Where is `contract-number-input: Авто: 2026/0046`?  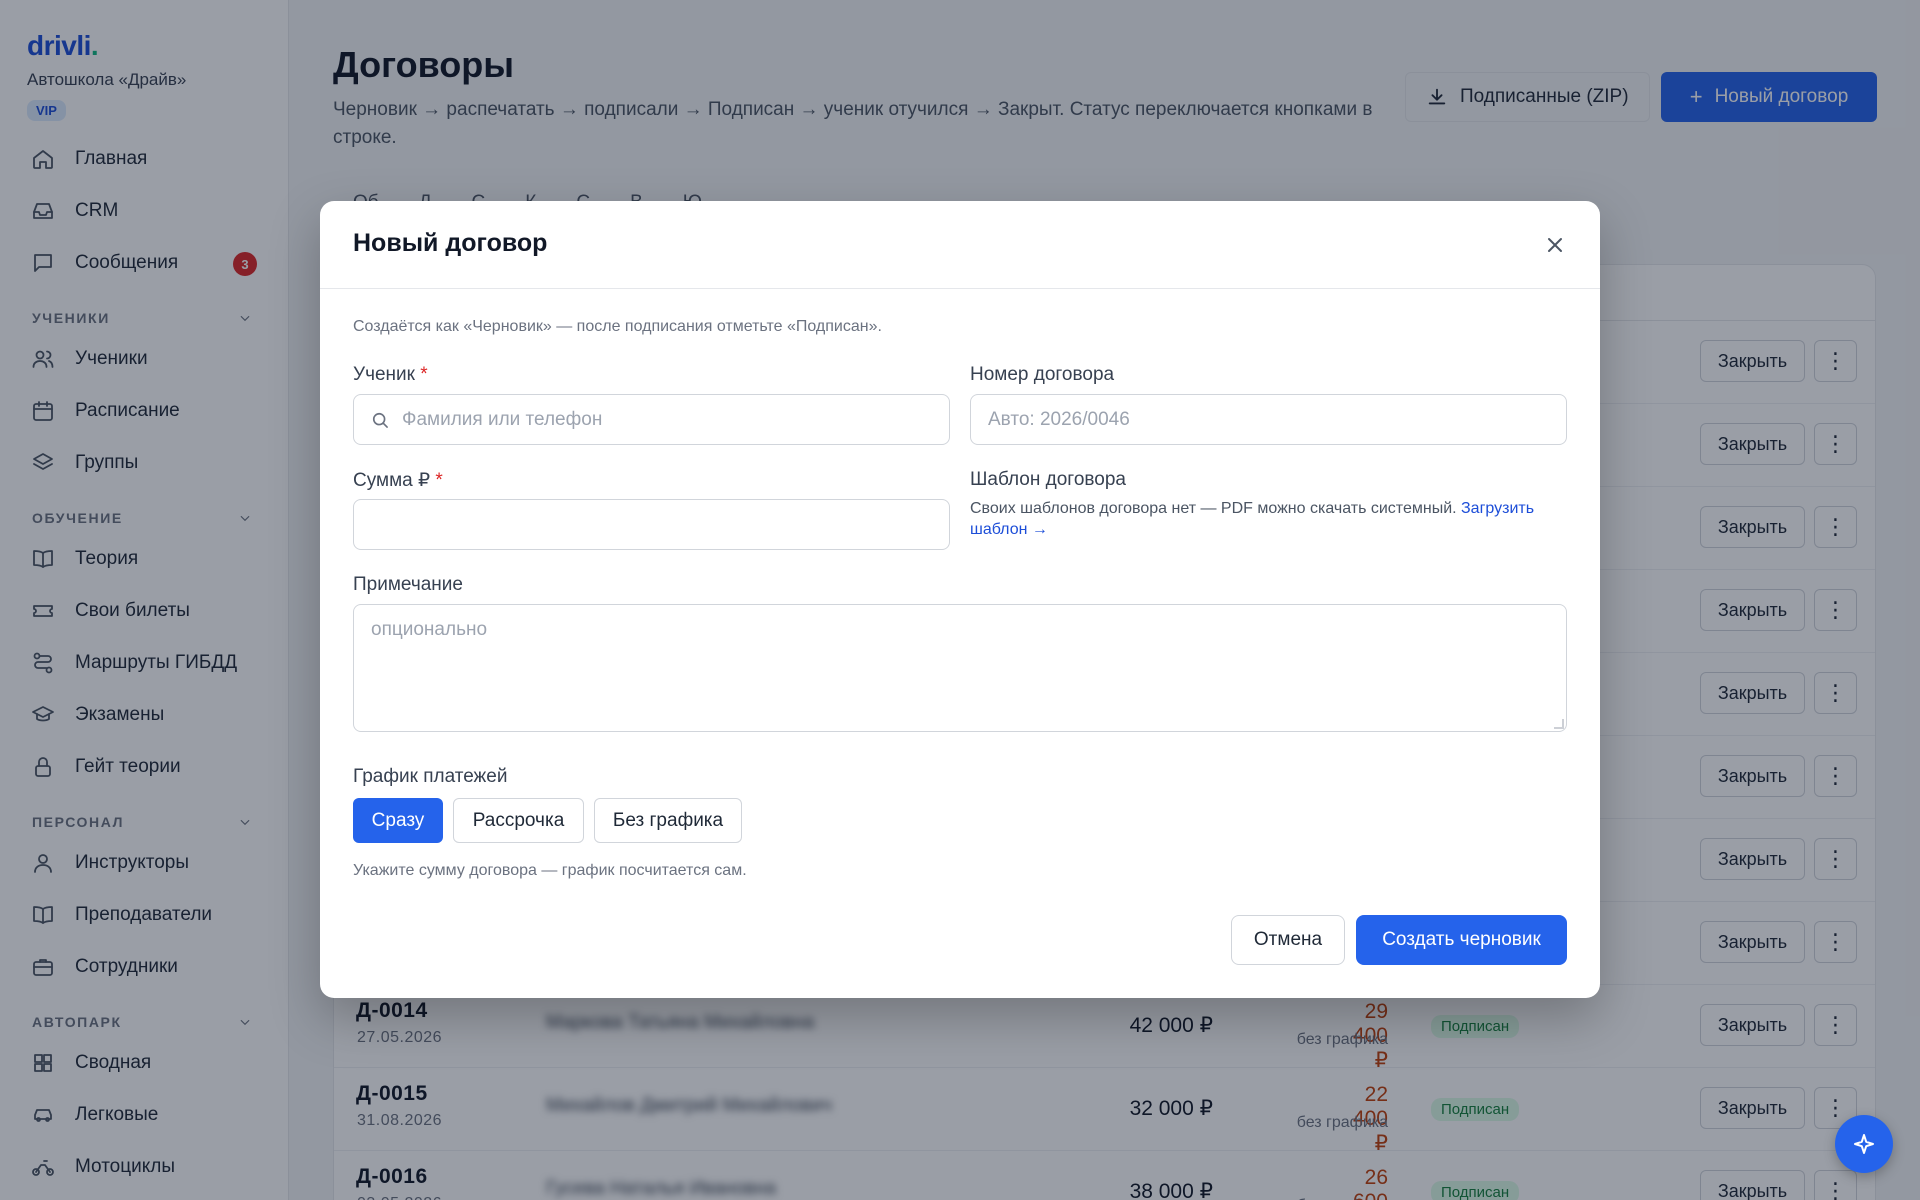 contract-number-input: Авто: 2026/0046 is located at coordinates (1268, 419).